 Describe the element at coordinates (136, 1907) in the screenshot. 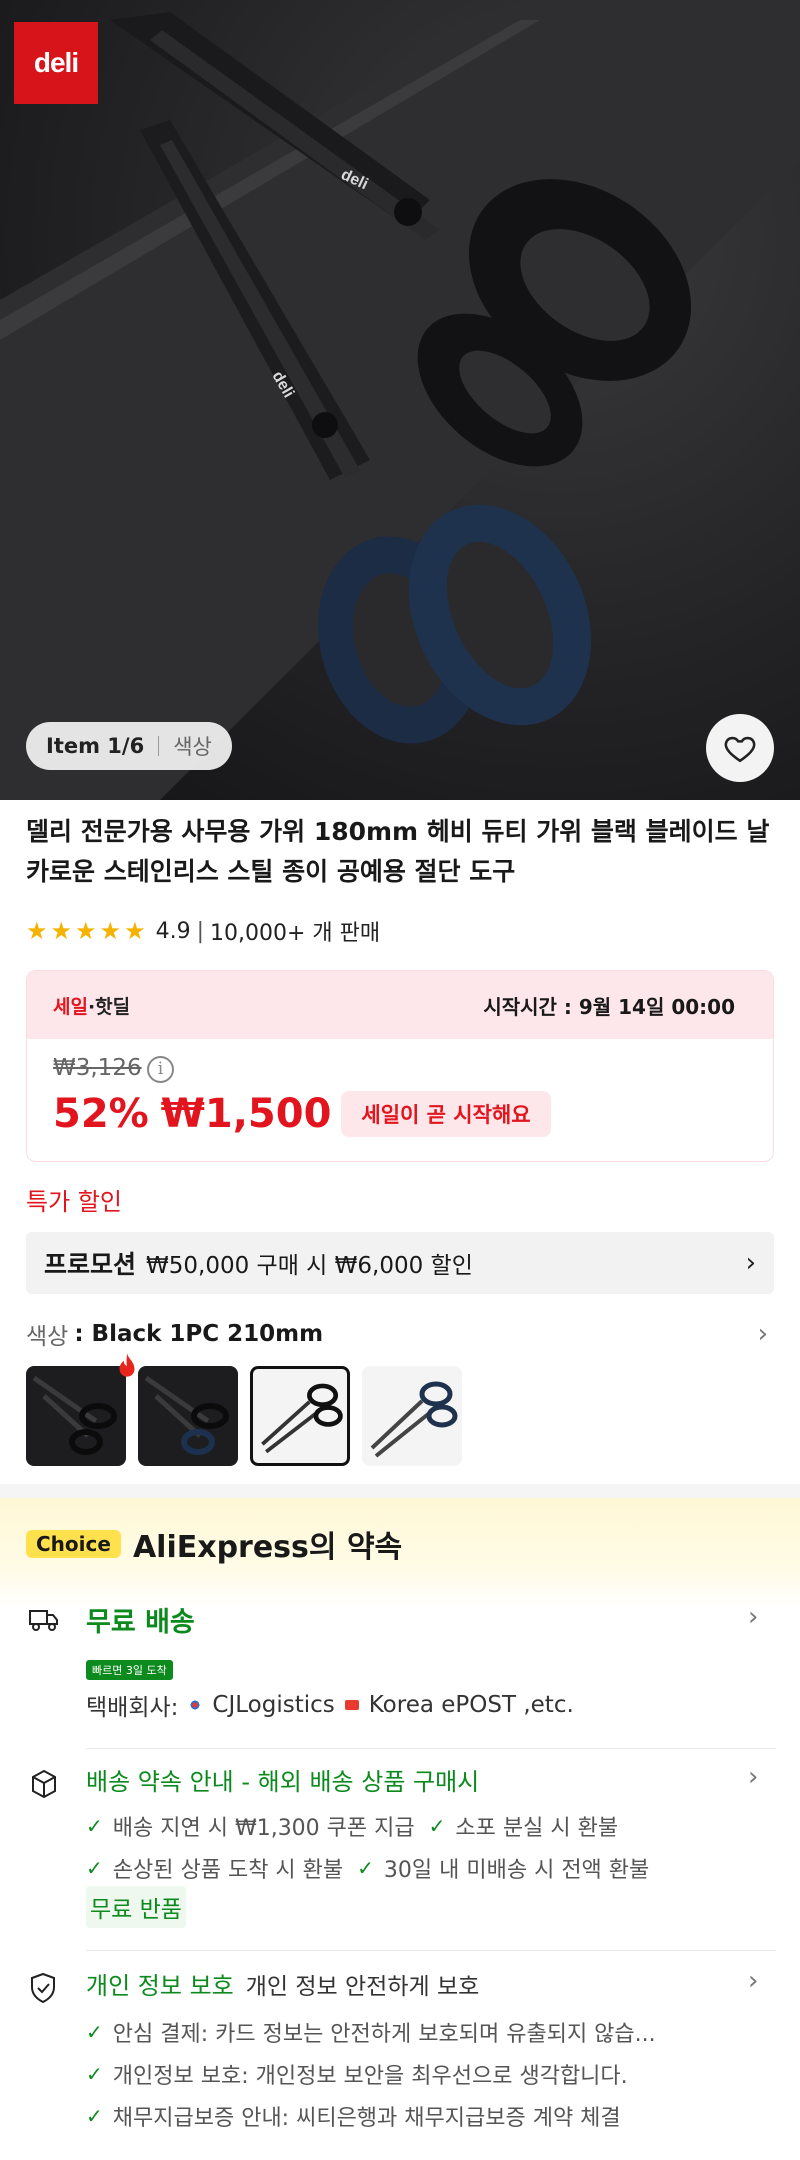

I see `free-return-badge: 무료 반품` at that location.